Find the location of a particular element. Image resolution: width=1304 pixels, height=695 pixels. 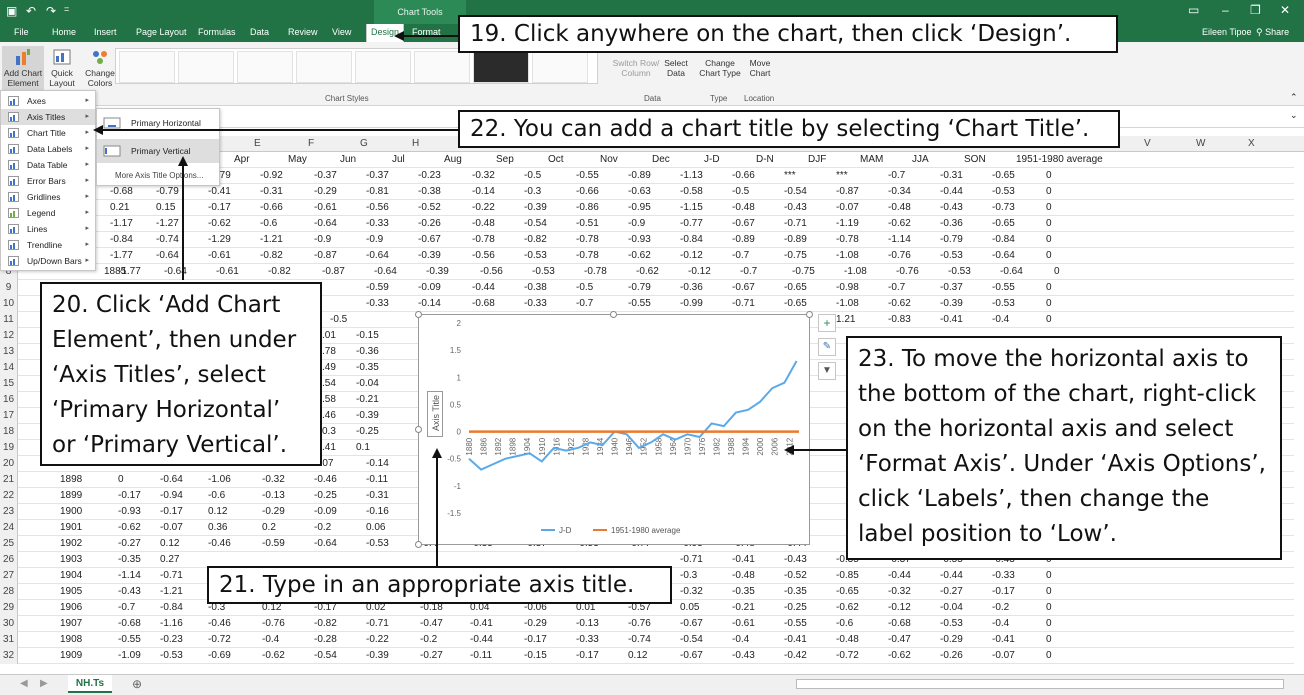

table-cell: 0.12 is located at coordinates (637, 655).